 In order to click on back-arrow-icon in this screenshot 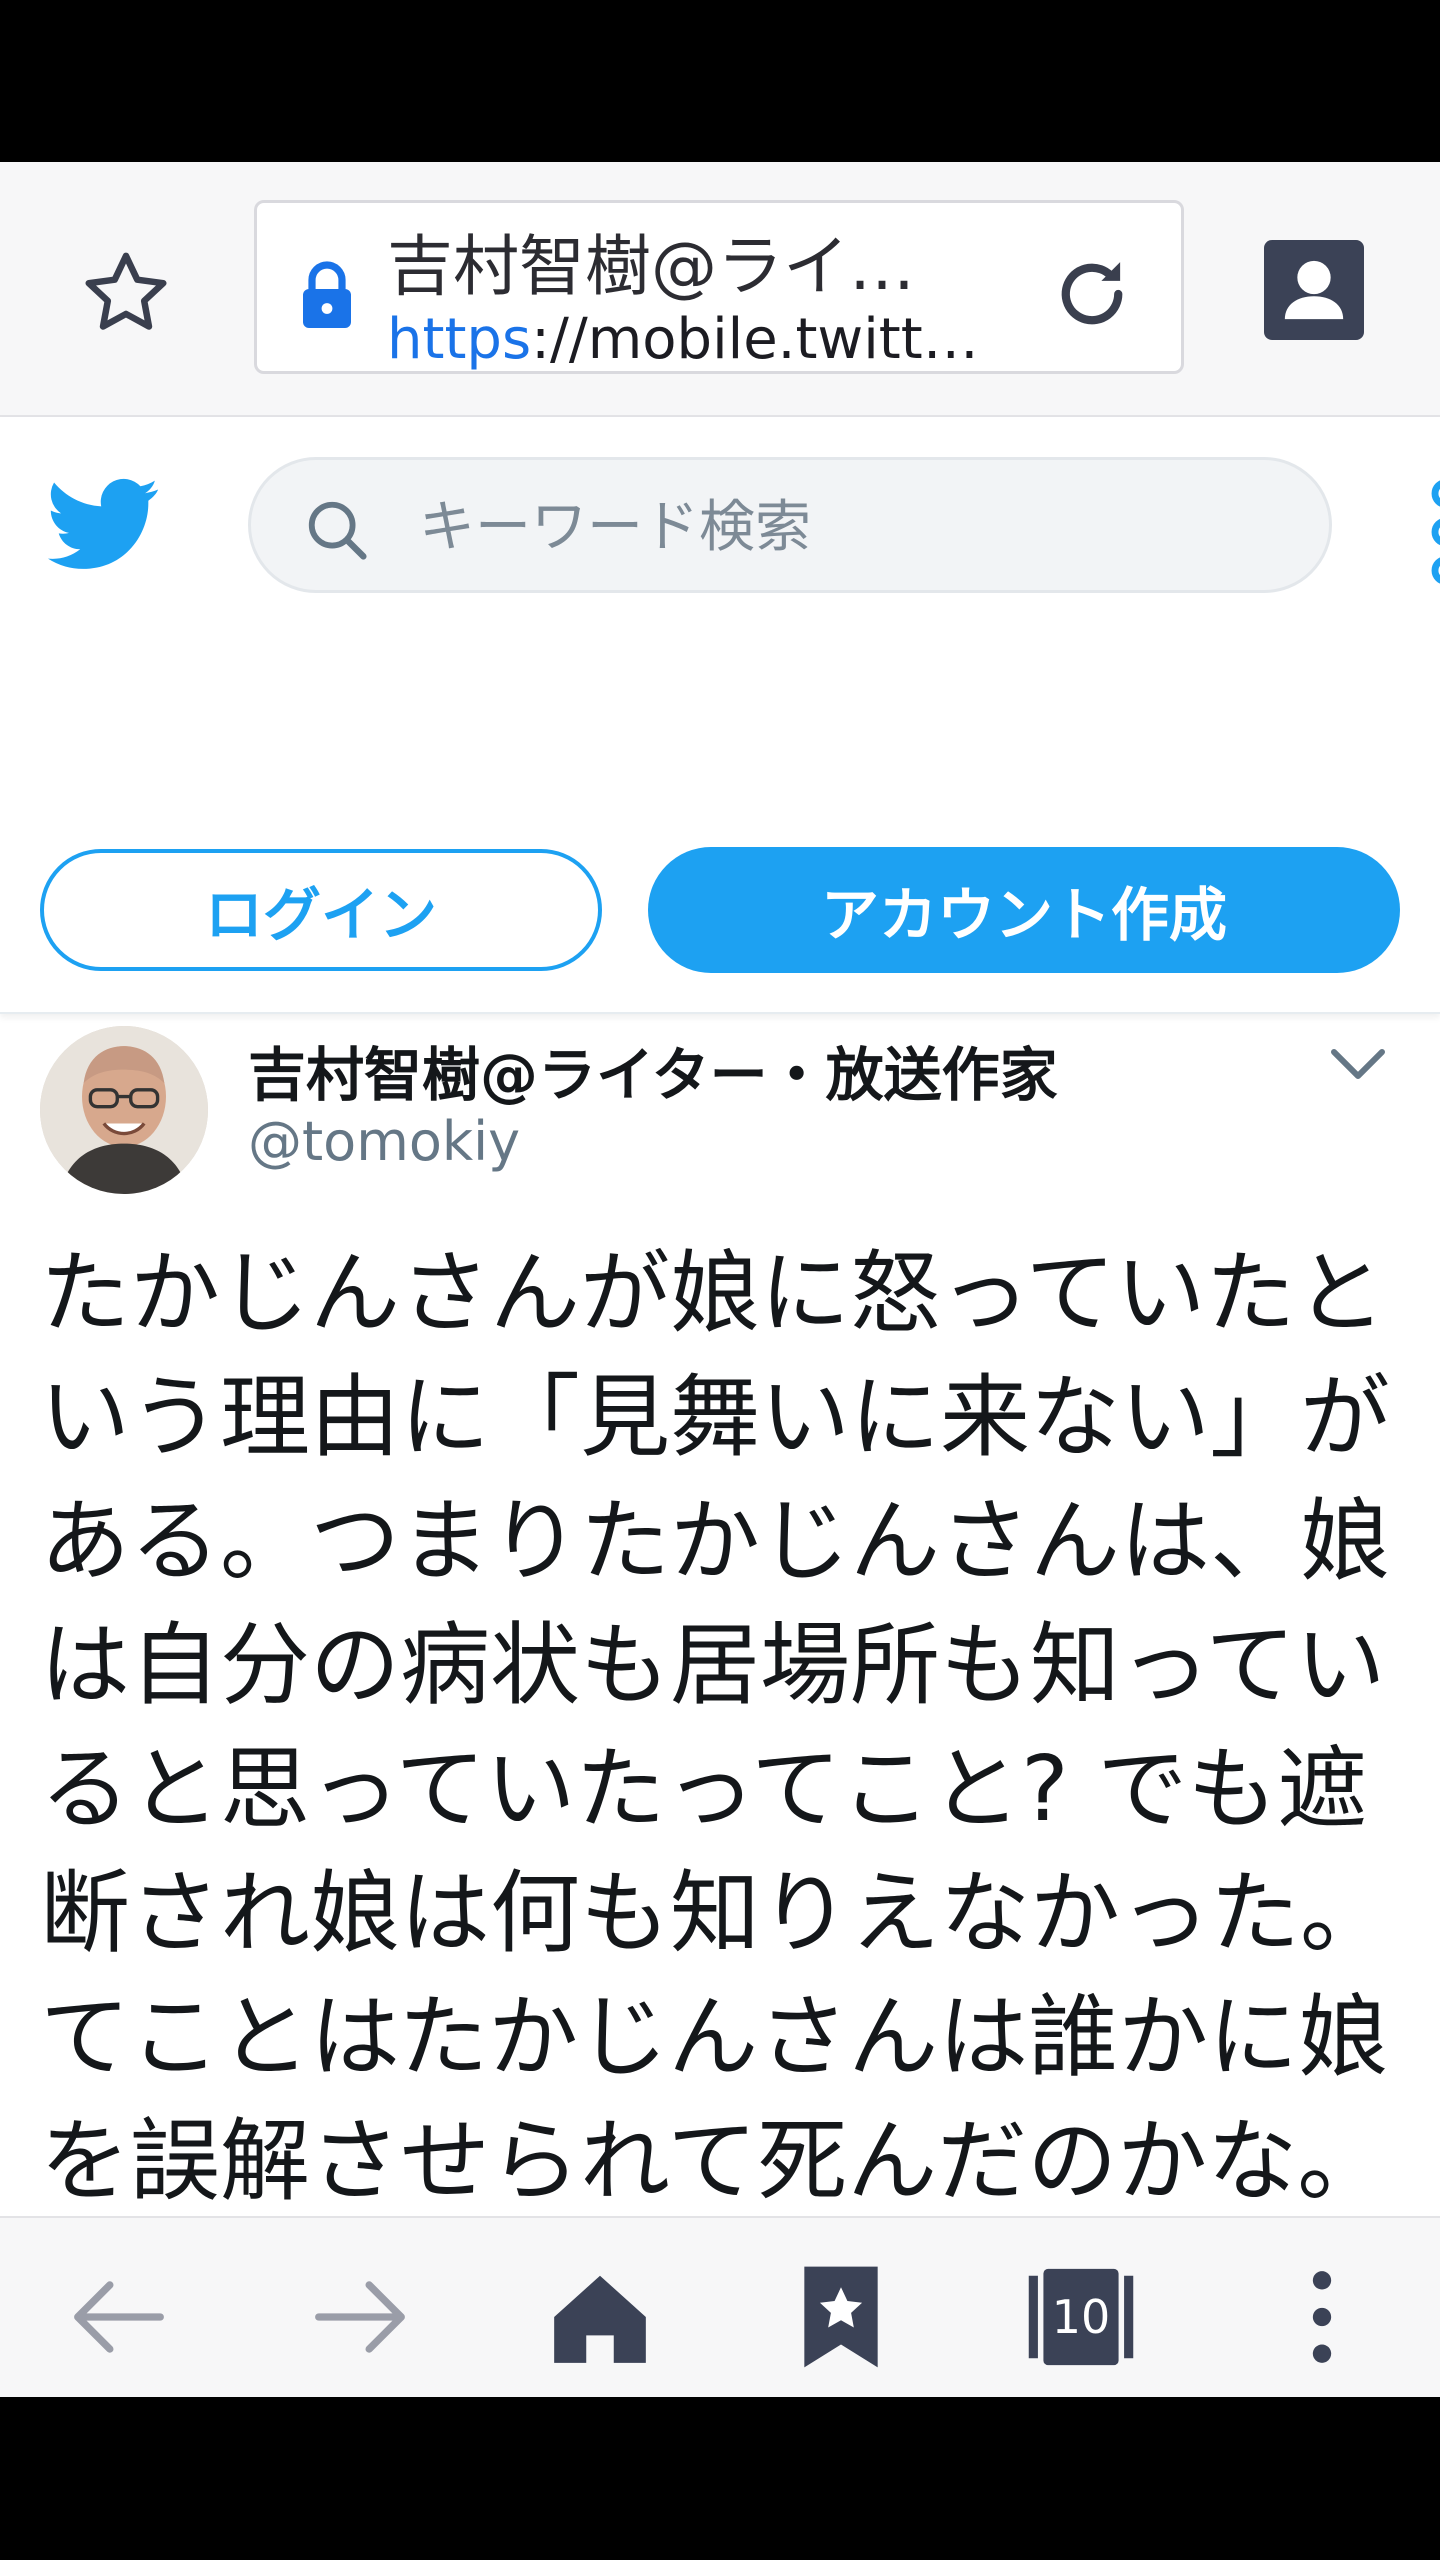, I will do `click(119, 2317)`.